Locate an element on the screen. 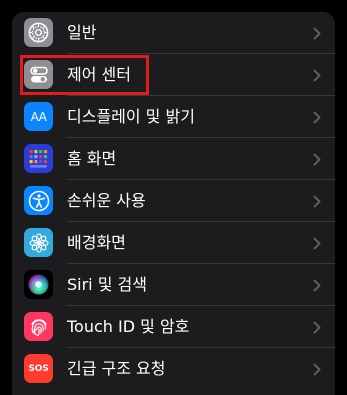  toggle-switches-icon is located at coordinates (38, 74).